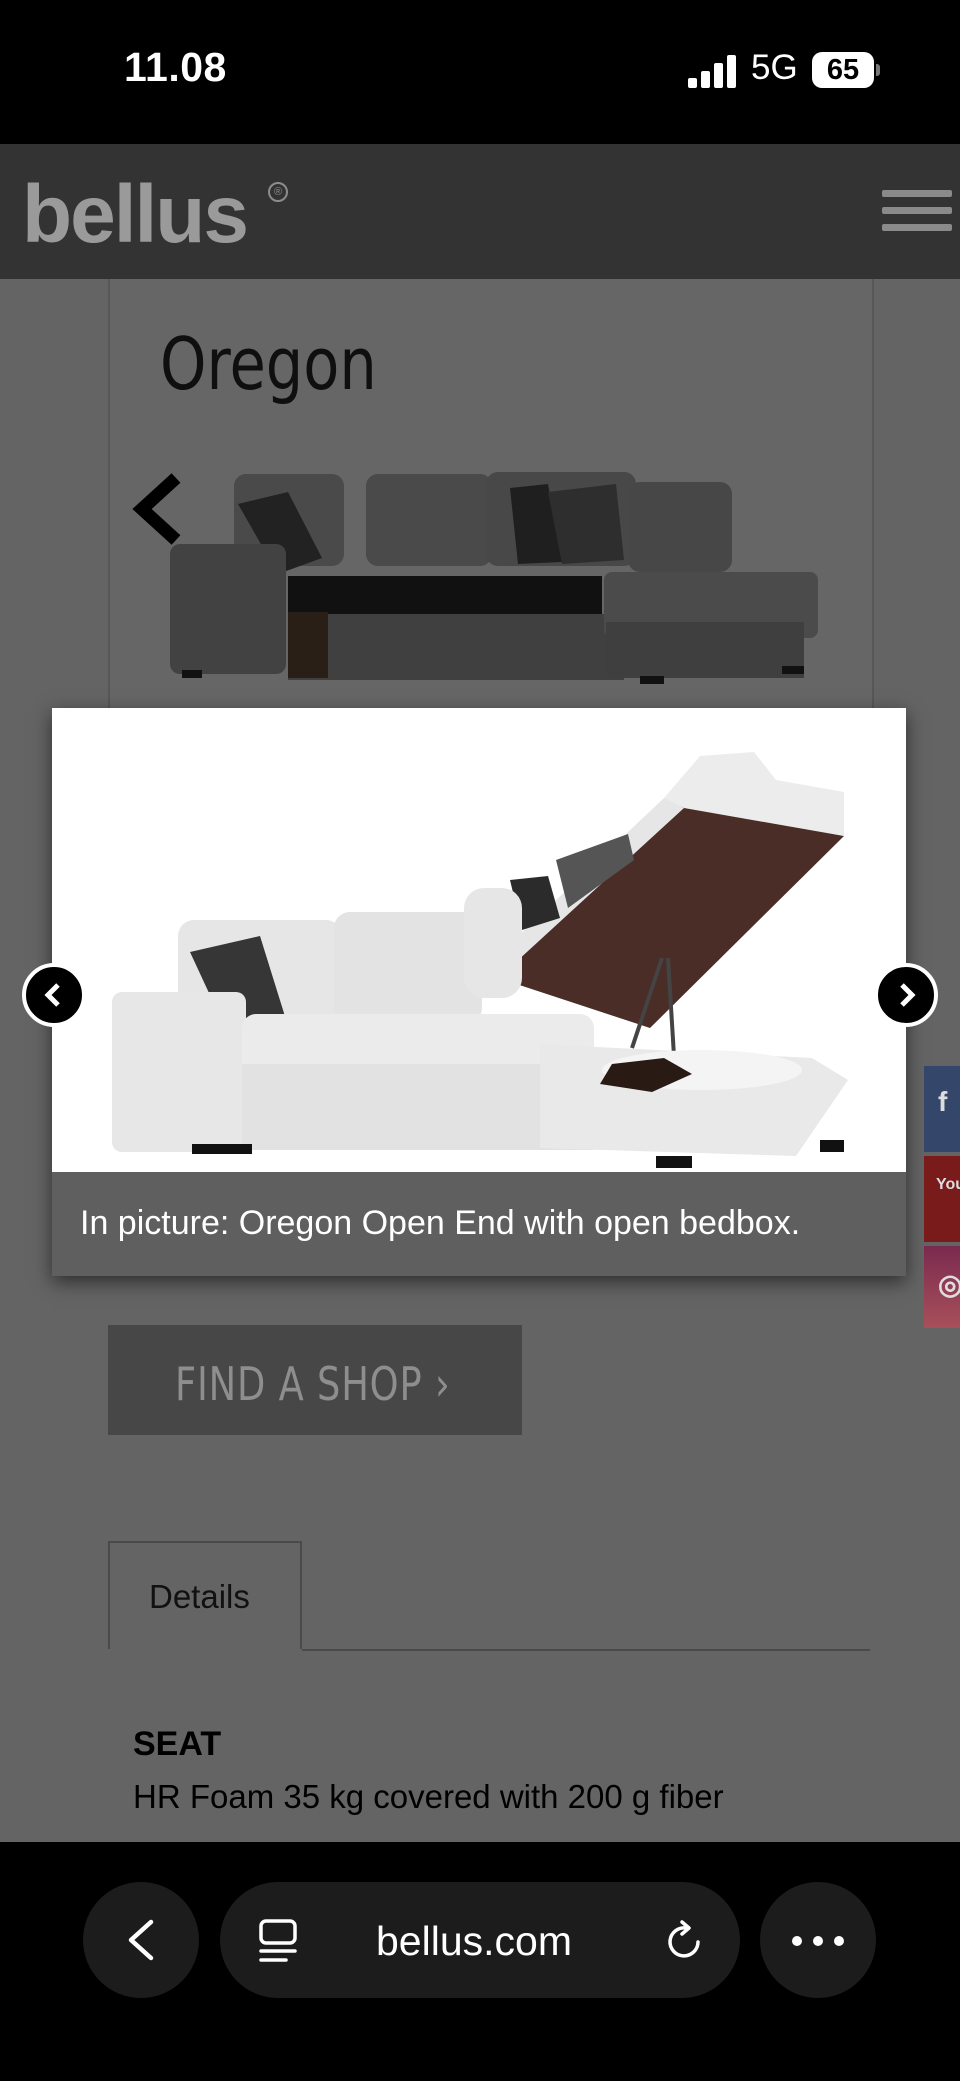 The height and width of the screenshot is (2081, 960). Describe the element at coordinates (135, 215) in the screenshot. I see `bellus-logo: bellus` at that location.